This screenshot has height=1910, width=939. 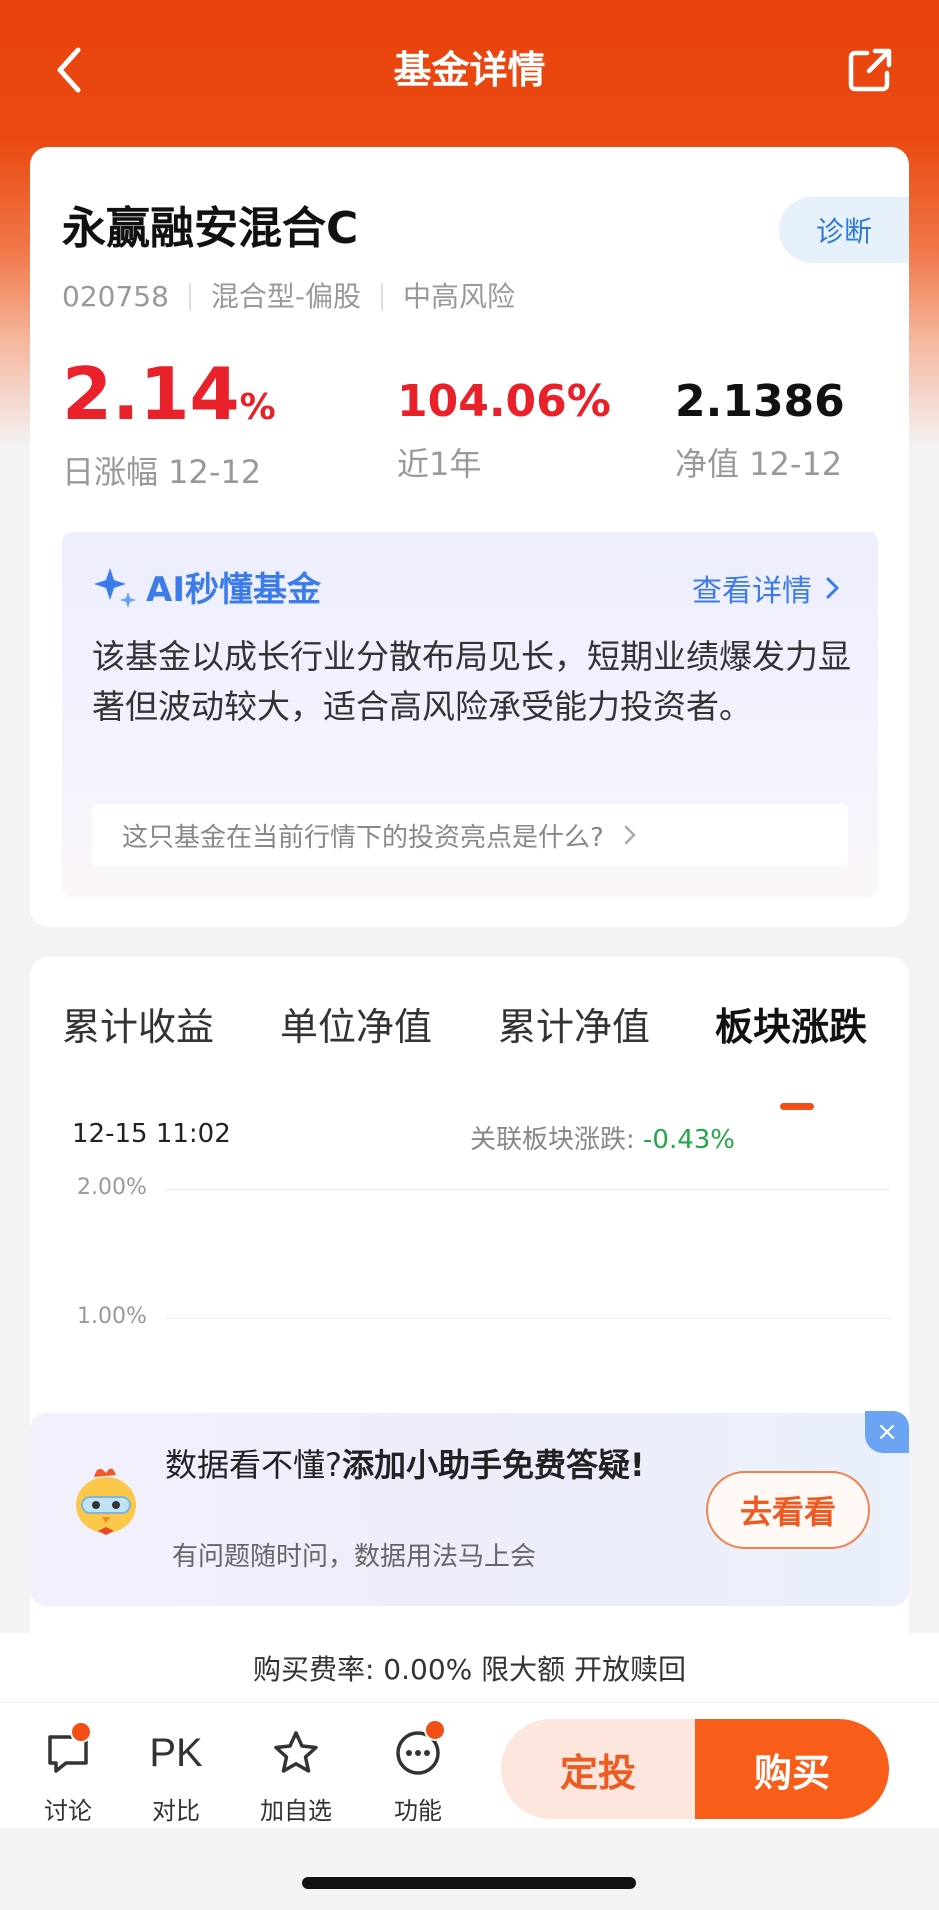 What do you see at coordinates (689, 1140) in the screenshot?
I see `sector-change-value: -0.43%` at bounding box center [689, 1140].